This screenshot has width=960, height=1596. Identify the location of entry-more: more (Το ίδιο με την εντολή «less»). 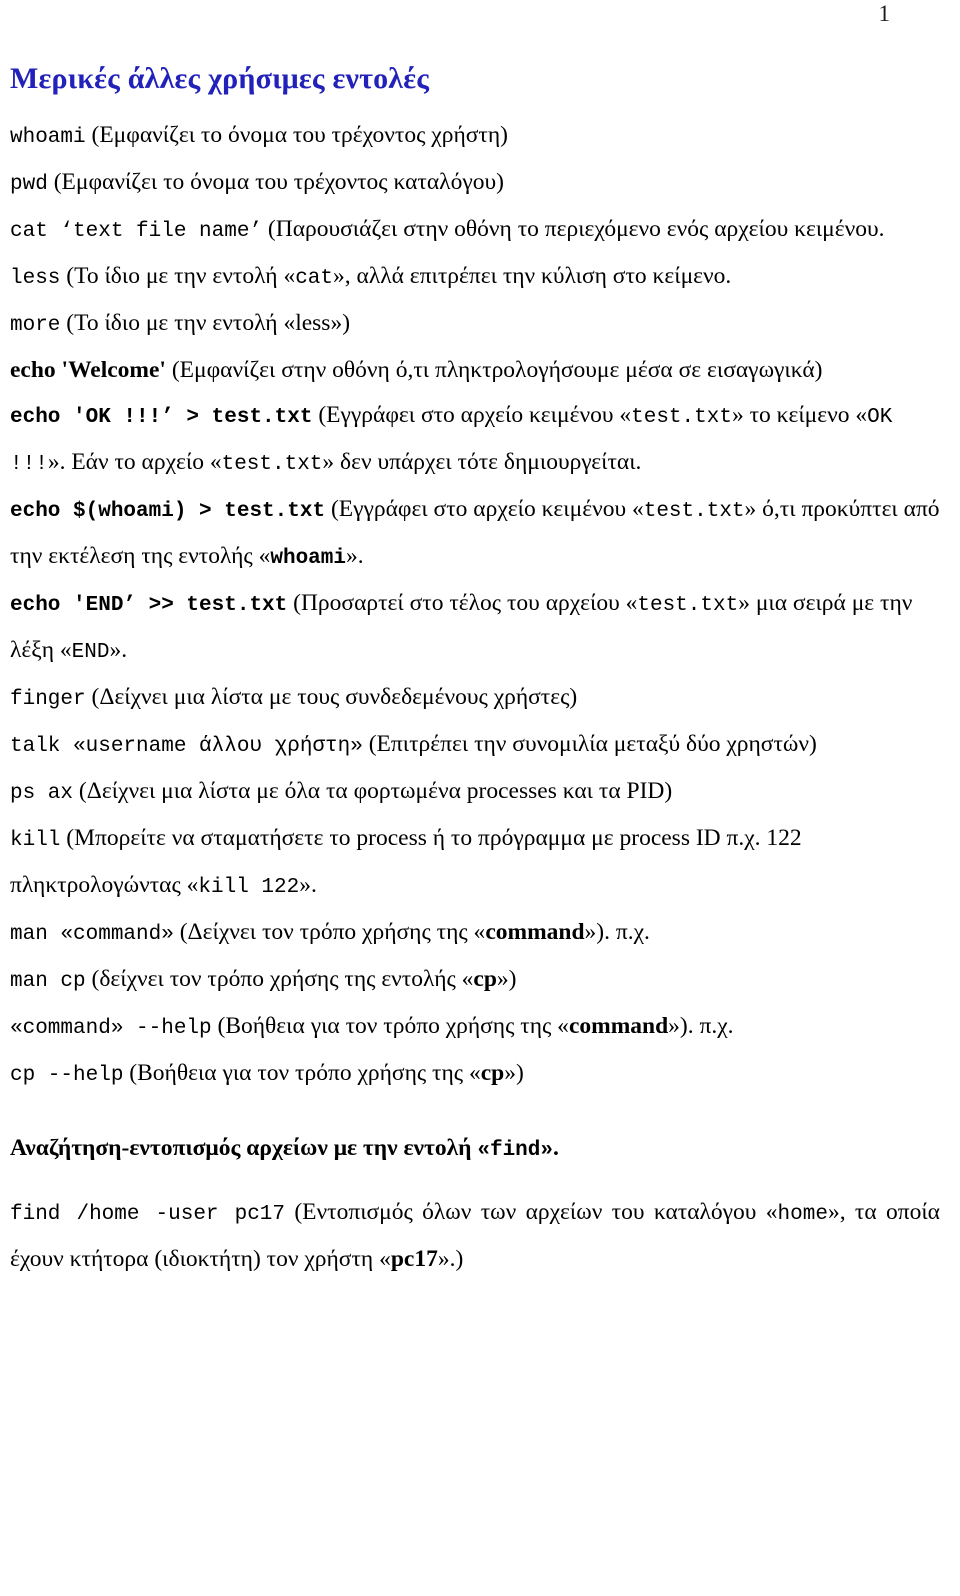
(475, 324).